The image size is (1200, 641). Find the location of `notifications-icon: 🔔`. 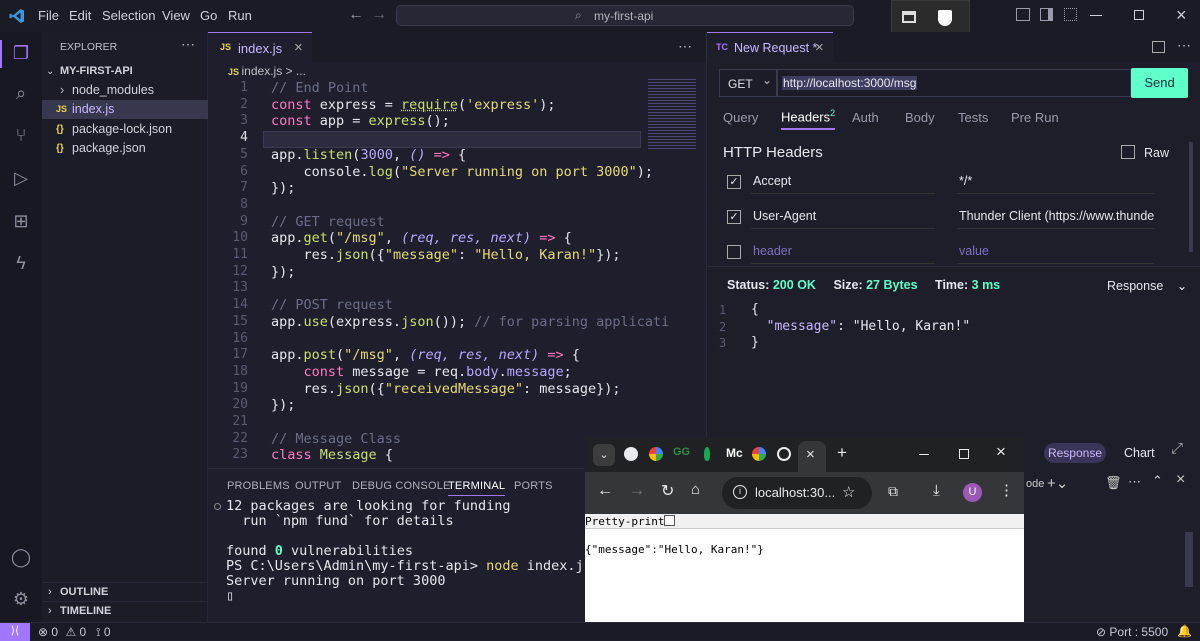

notifications-icon: 🔔 is located at coordinates (1184, 631).